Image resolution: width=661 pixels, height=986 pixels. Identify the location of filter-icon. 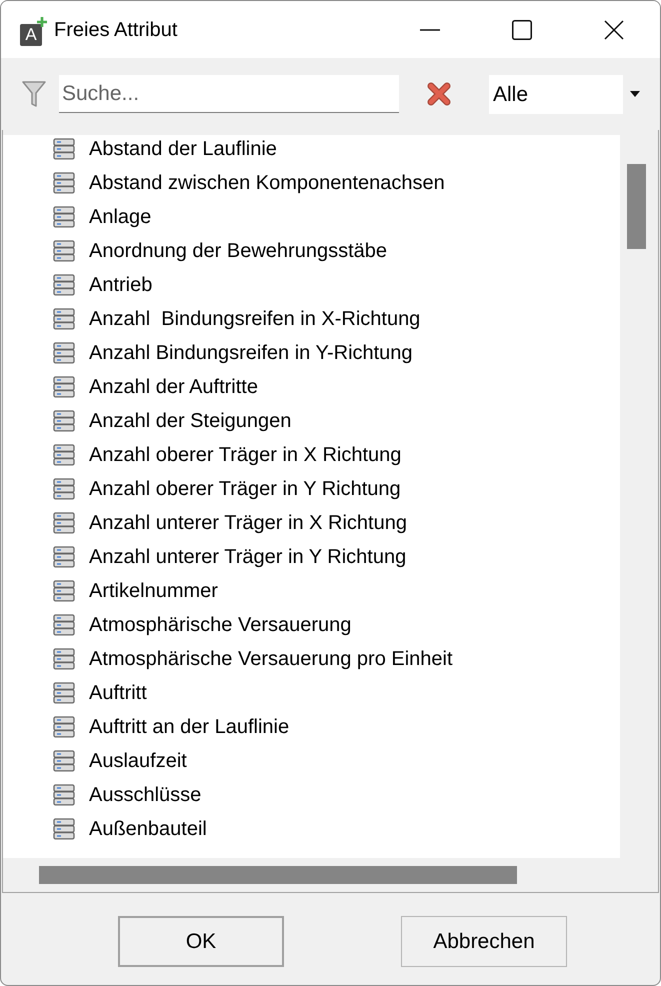
(34, 94).